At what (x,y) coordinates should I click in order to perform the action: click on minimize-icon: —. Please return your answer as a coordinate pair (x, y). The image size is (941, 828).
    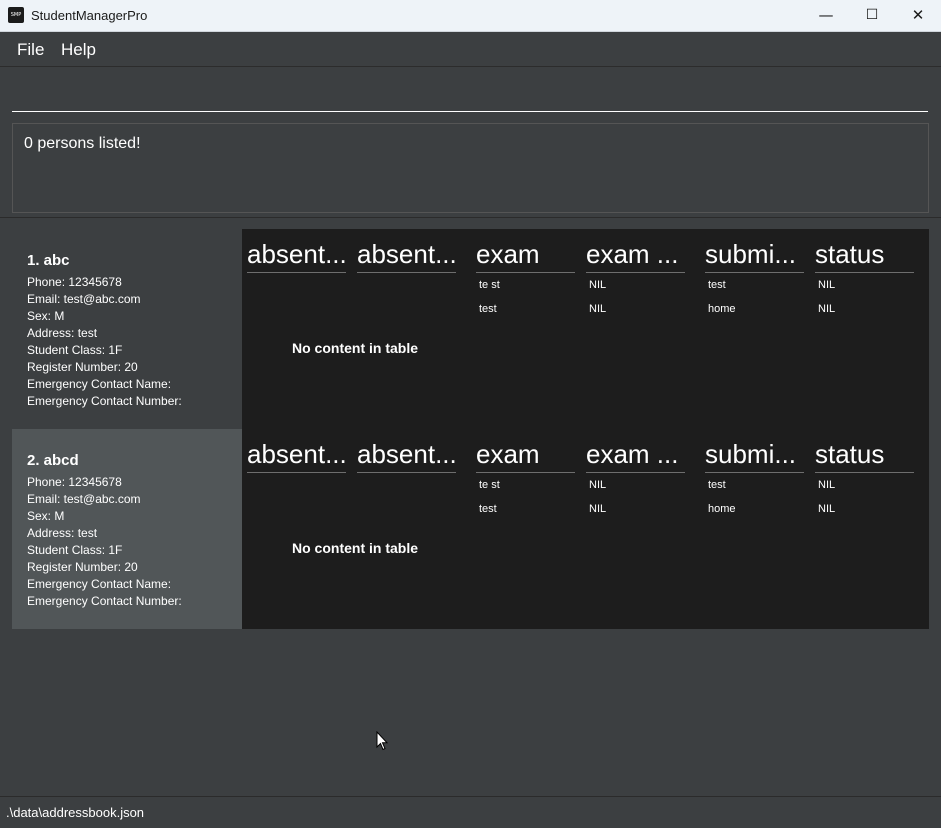
    Looking at the image, I should click on (826, 15).